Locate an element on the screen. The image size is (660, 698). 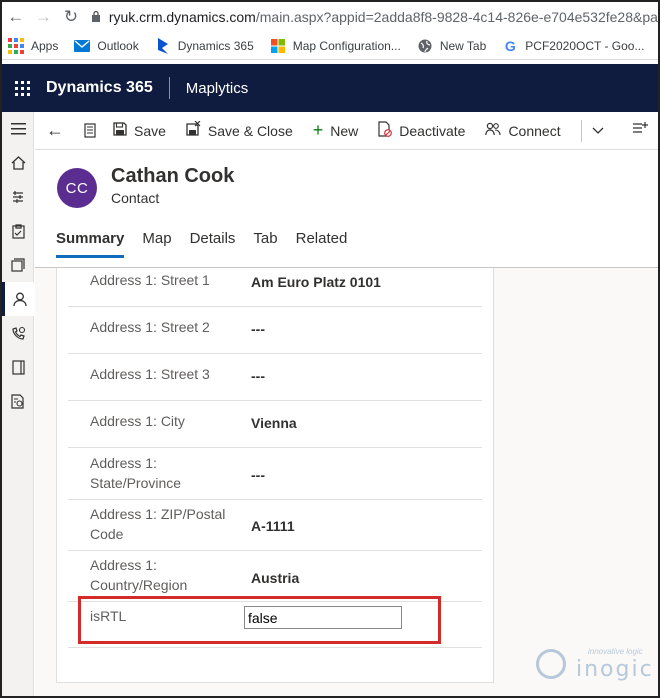
save-close-label: Save & Close is located at coordinates (250, 130).